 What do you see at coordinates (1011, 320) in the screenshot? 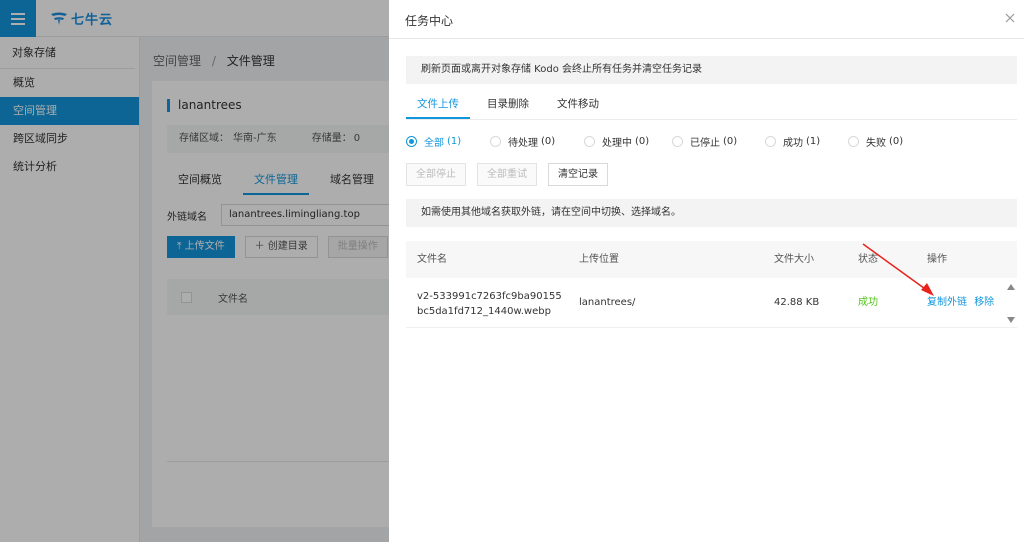
I see `scroll-down-icon` at bounding box center [1011, 320].